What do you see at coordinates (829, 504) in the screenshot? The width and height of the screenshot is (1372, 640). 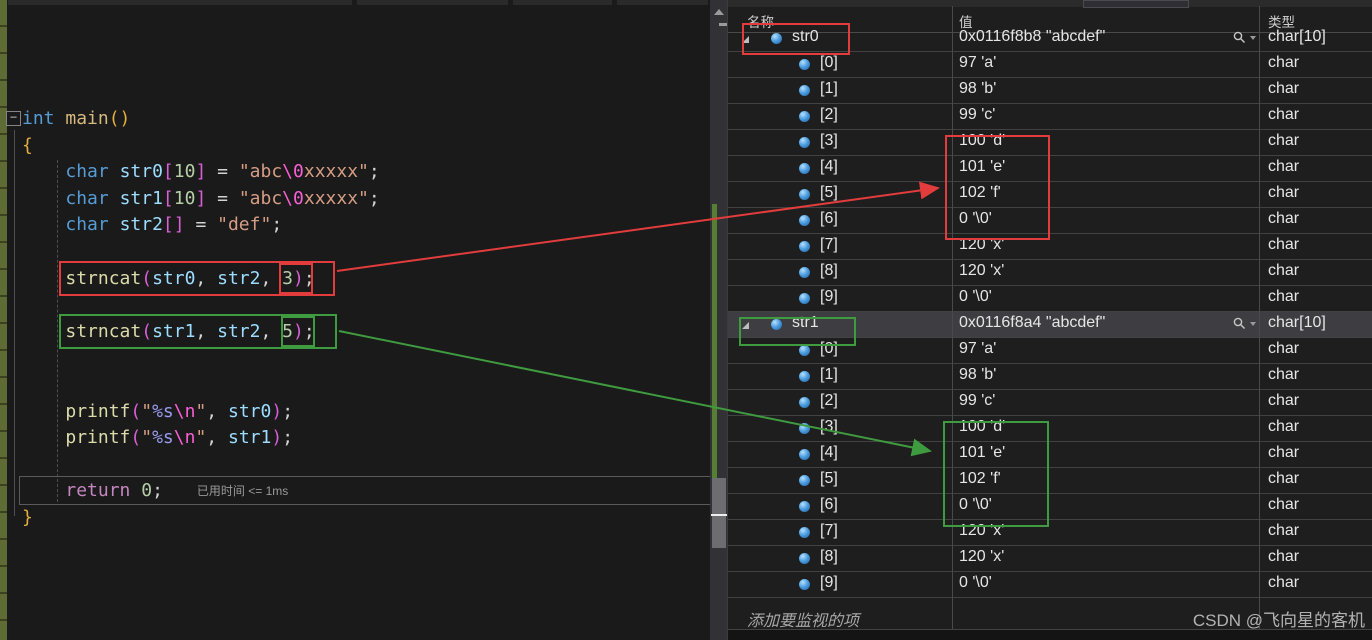 I see `row-name: [6]` at bounding box center [829, 504].